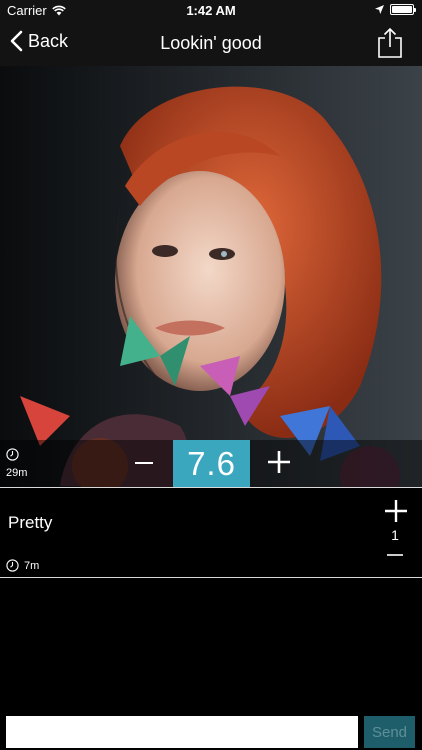 Image resolution: width=422 pixels, height=750 pixels. What do you see at coordinates (395, 535) in the screenshot?
I see `vote-count: 1` at bounding box center [395, 535].